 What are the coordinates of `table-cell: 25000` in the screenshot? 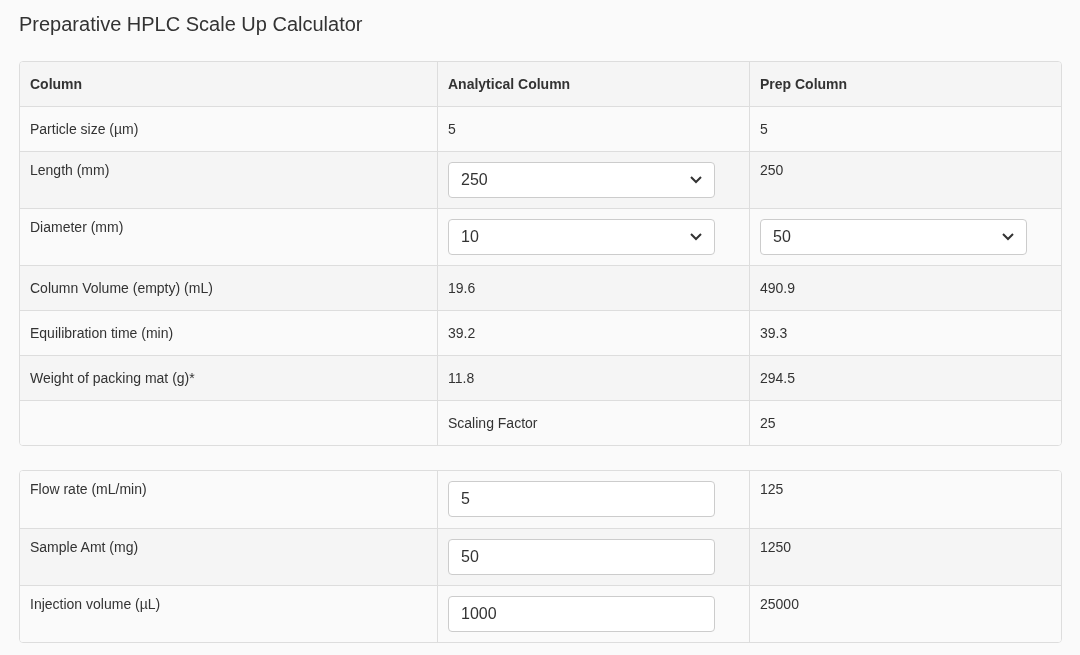 It's located at (779, 604).